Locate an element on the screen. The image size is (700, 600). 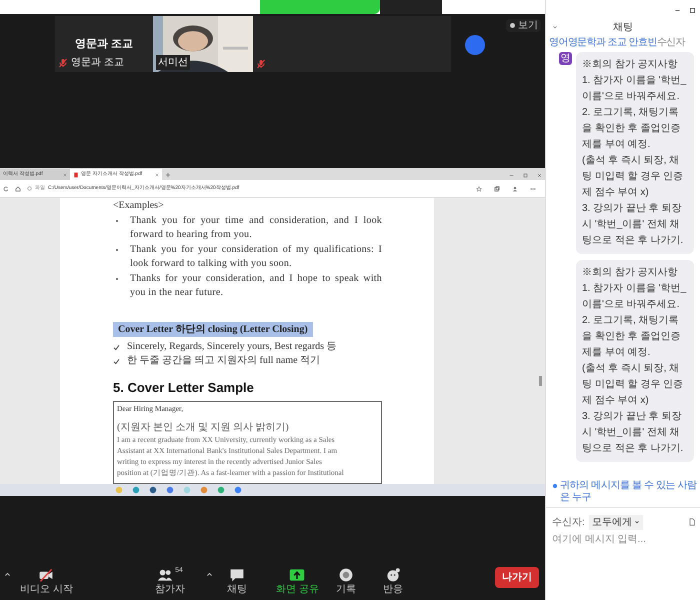
letter-note: (지원자 본인 소개 및 지원 의사 밝히기) is located at coordinates (203, 428).